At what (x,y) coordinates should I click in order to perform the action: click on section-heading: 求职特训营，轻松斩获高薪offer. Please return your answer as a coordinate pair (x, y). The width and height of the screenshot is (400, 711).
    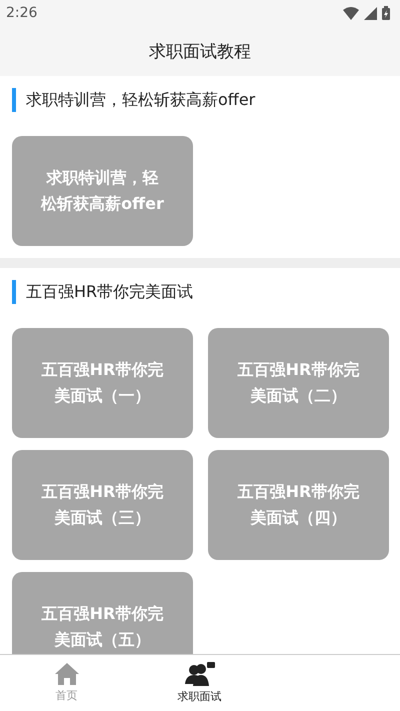
    Looking at the image, I should click on (141, 100).